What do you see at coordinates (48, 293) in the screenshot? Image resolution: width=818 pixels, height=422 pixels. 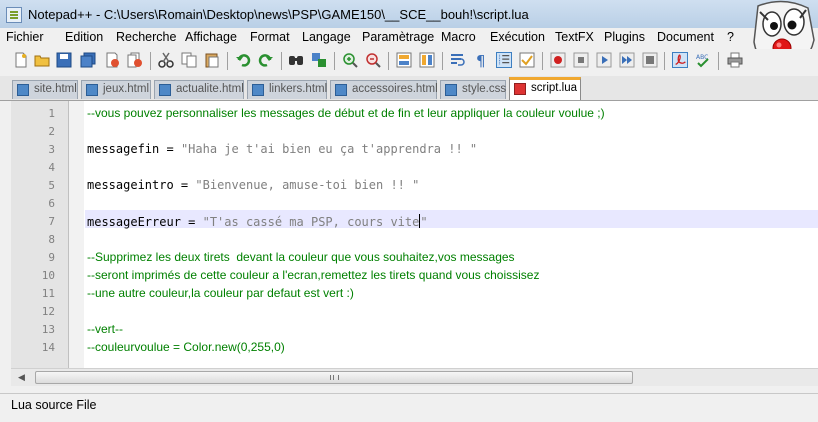 I see `line-number: 11` at bounding box center [48, 293].